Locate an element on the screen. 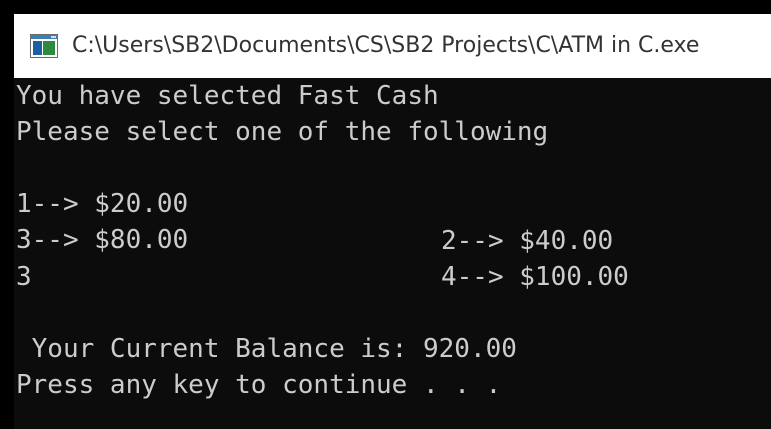 The image size is (771, 429). console-user-input: 3 is located at coordinates (24, 277).